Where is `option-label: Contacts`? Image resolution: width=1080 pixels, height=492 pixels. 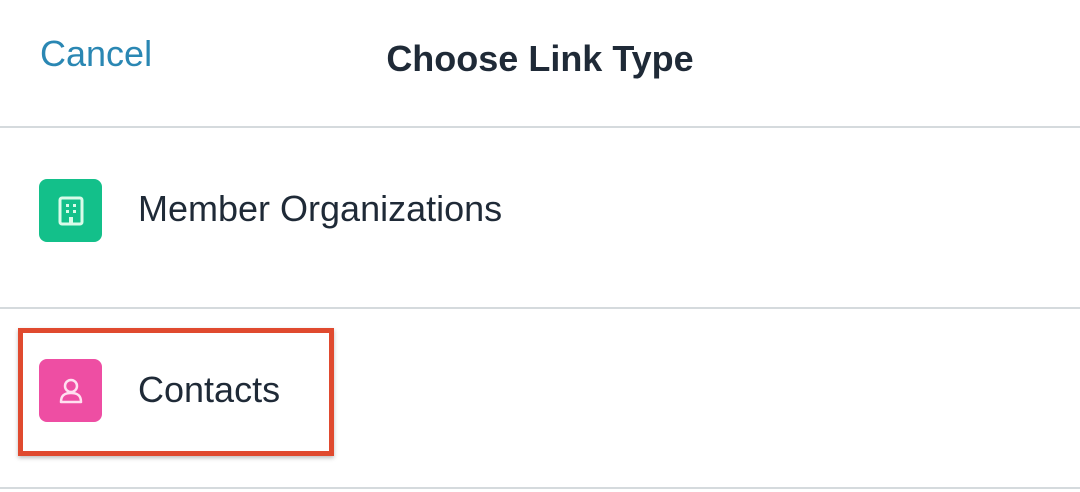
option-label: Contacts is located at coordinates (209, 389).